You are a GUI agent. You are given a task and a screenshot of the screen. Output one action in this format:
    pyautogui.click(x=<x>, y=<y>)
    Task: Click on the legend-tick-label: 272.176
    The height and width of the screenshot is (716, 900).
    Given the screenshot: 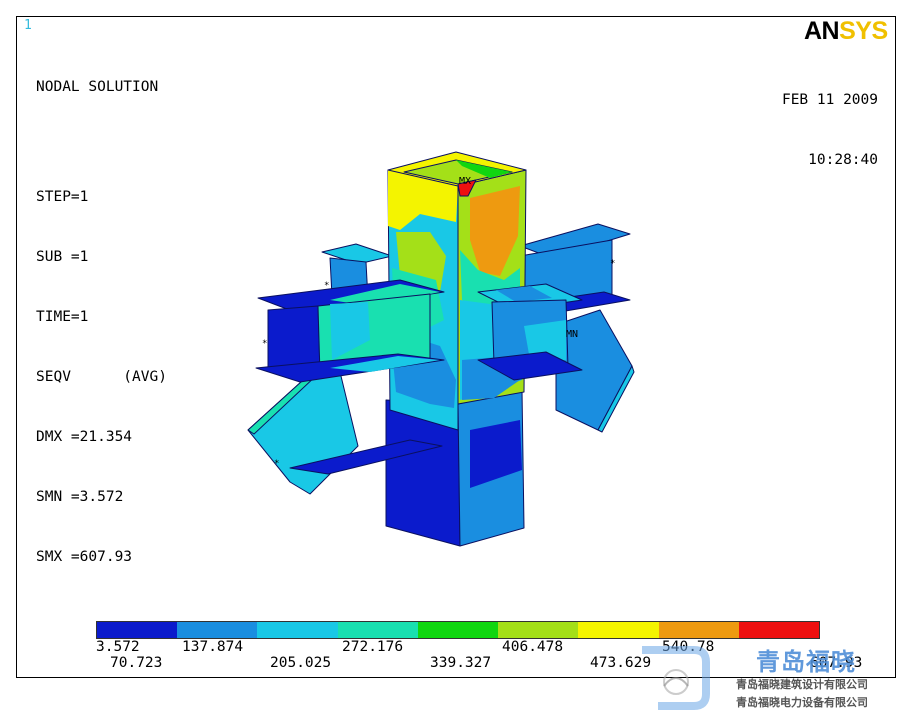 What is the action you would take?
    pyautogui.click(x=373, y=647)
    